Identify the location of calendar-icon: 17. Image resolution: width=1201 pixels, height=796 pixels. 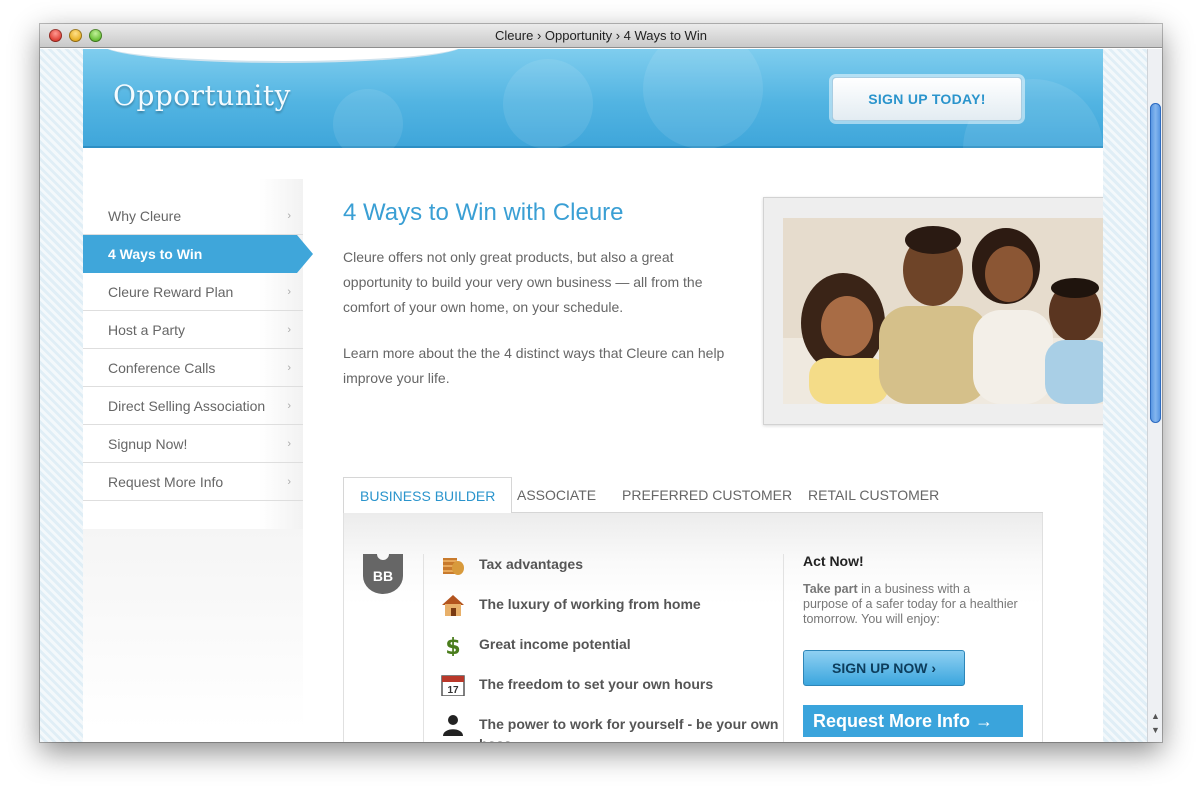
(453, 685).